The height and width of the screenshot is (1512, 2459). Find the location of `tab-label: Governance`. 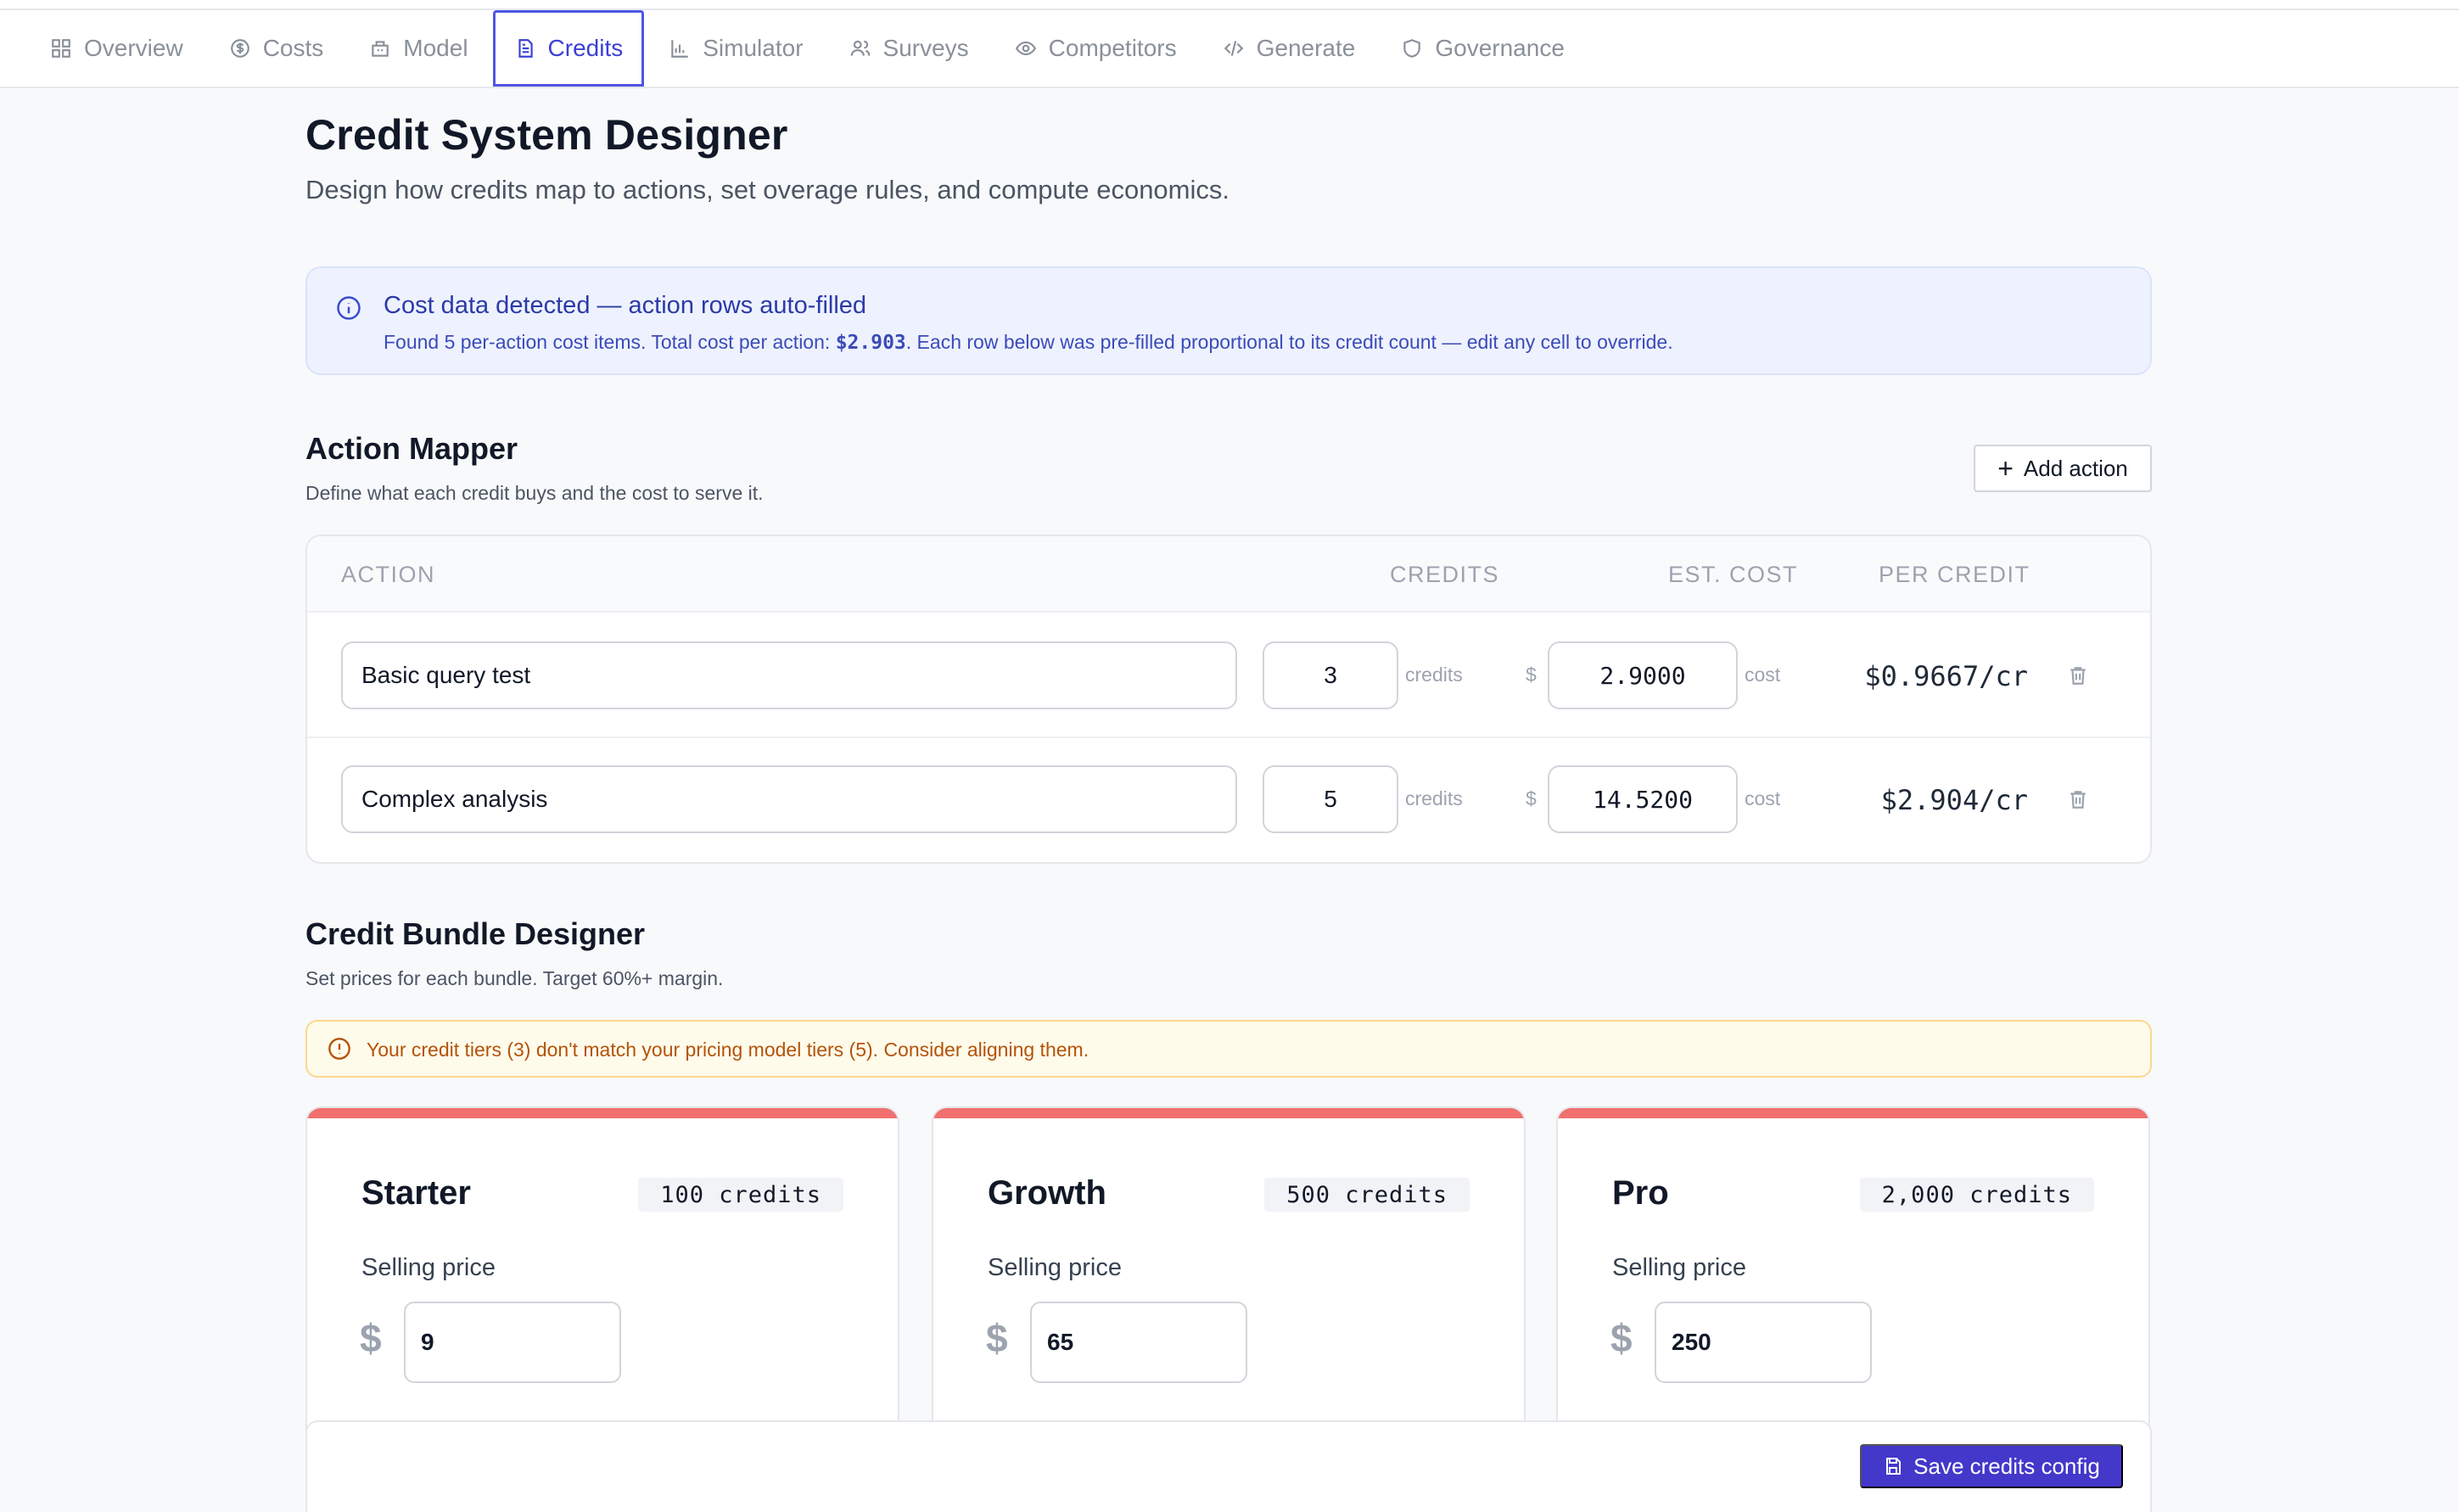

tab-label: Governance is located at coordinates (1500, 48).